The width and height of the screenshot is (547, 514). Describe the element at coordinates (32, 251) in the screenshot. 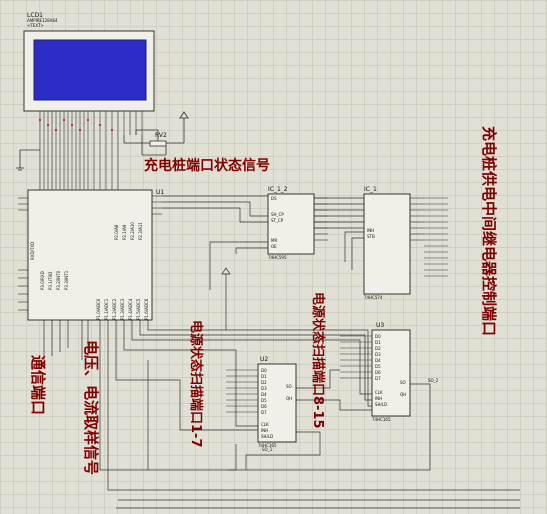

I see `svg-text: RXD/TXD` at that location.